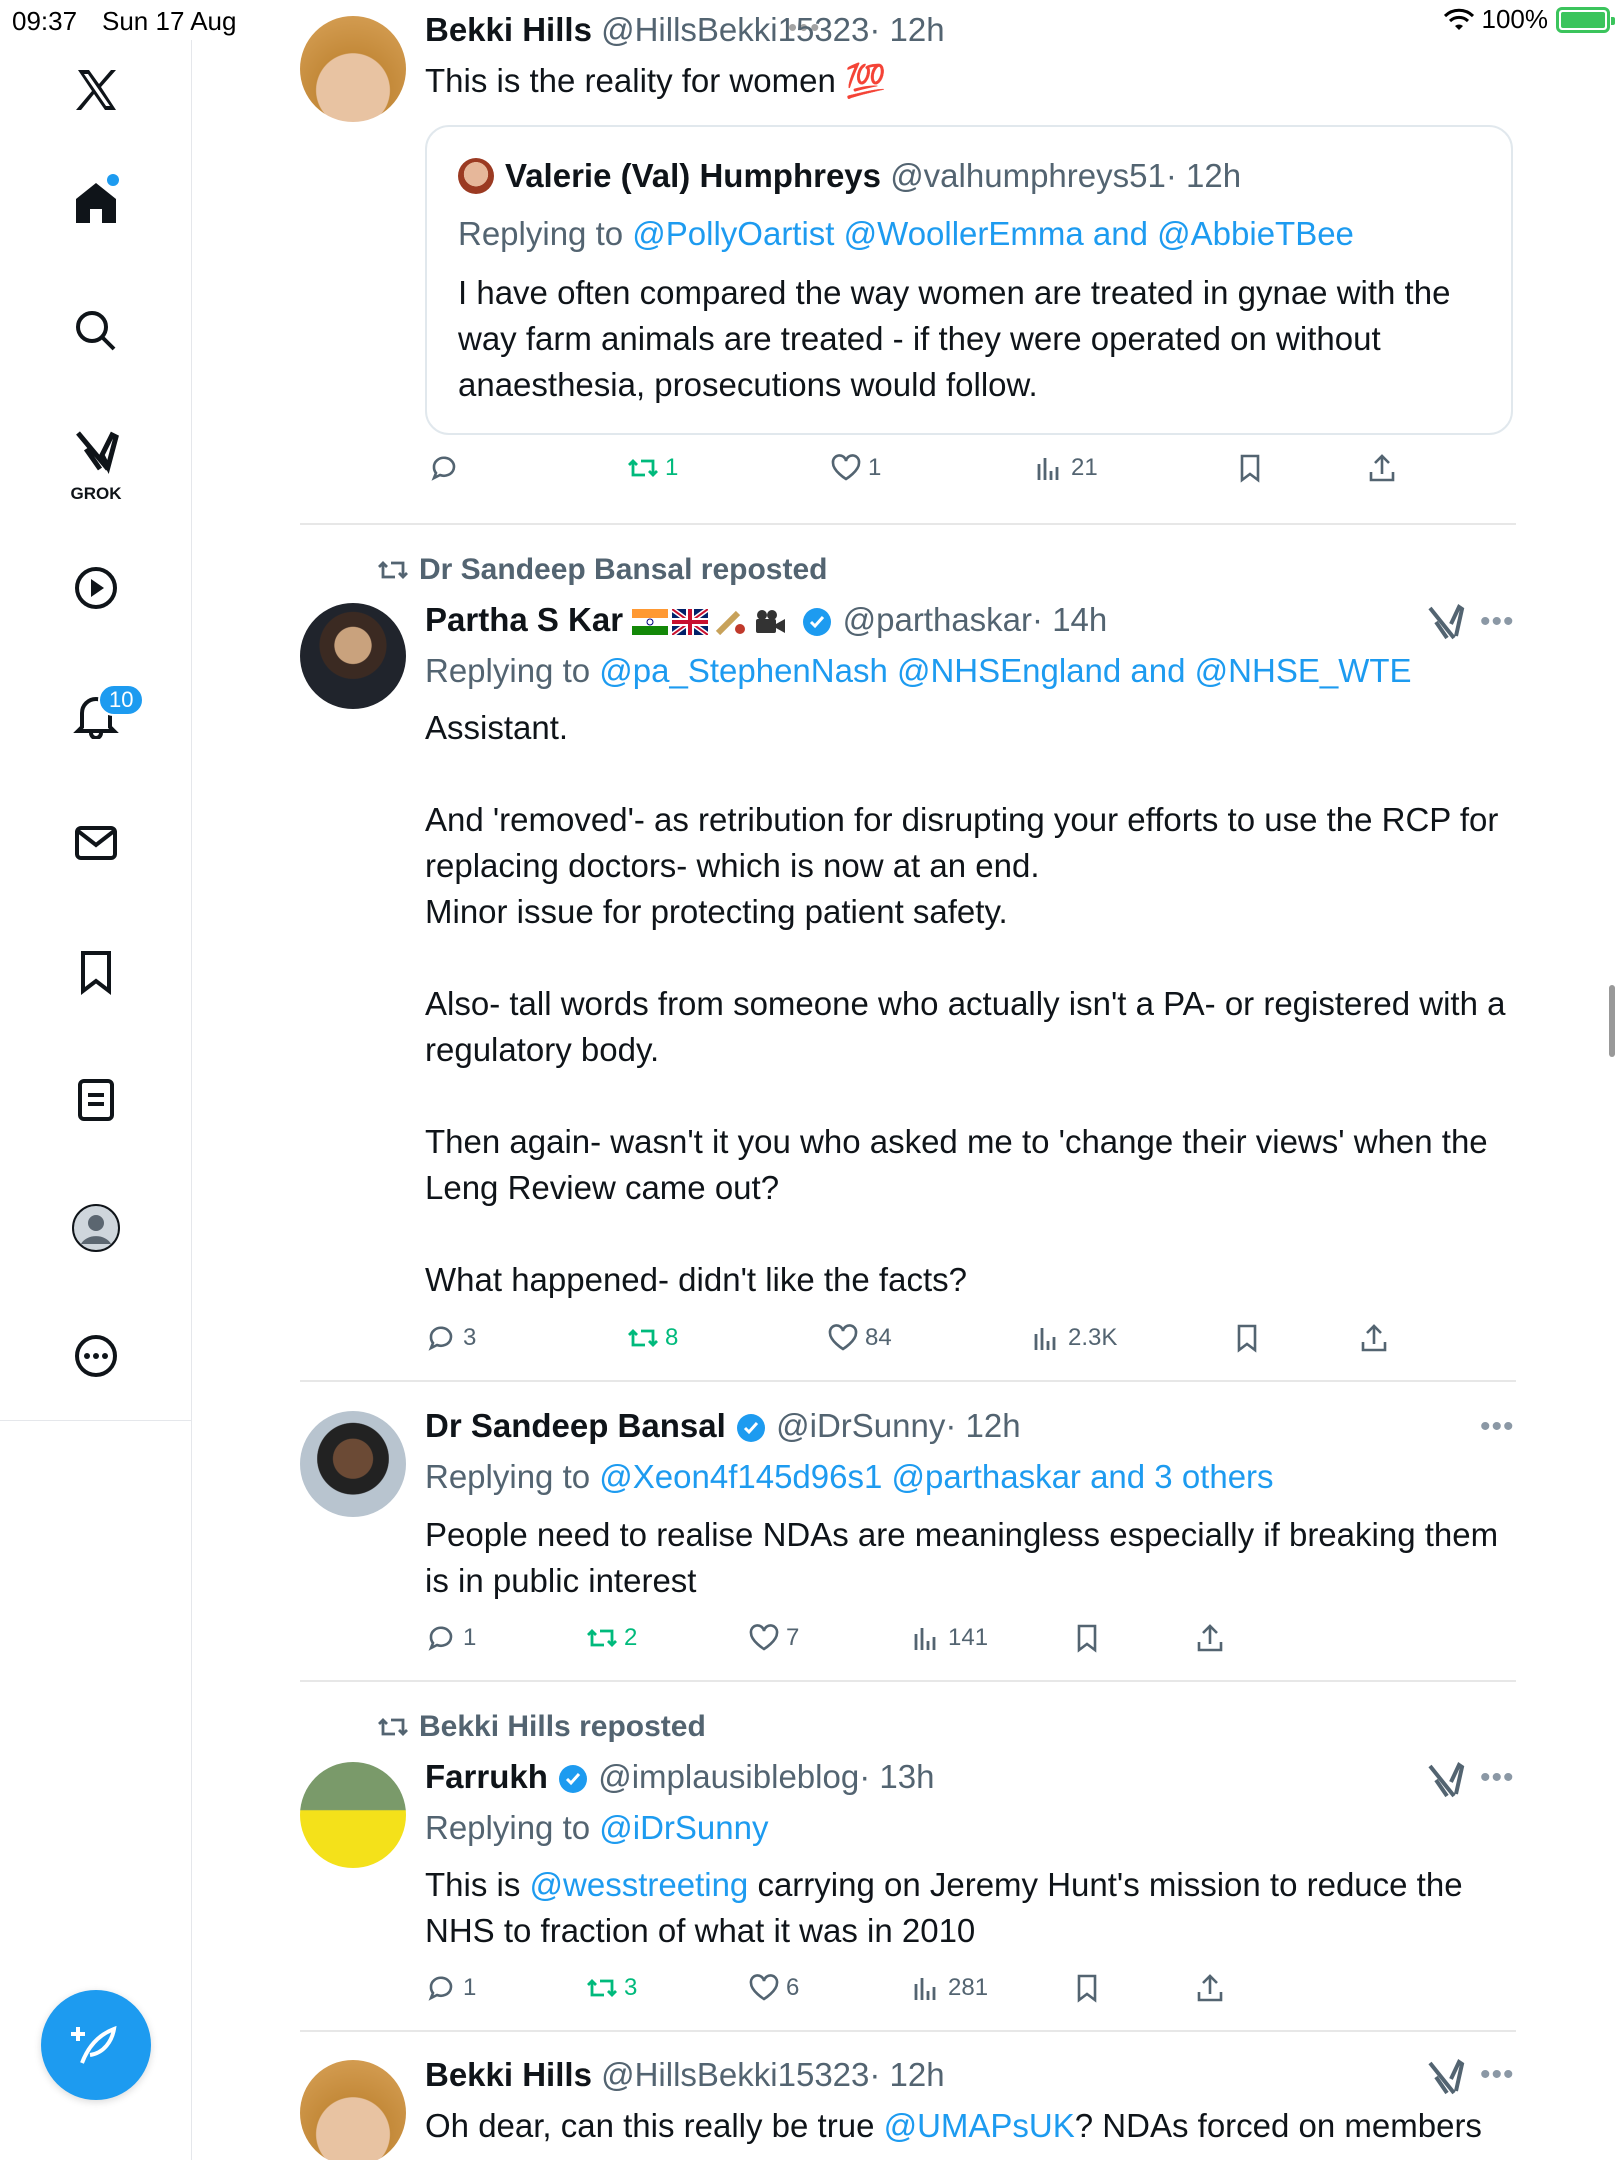 This screenshot has height=2160, width=1620. I want to click on reply-button: 3, so click(450, 1338).